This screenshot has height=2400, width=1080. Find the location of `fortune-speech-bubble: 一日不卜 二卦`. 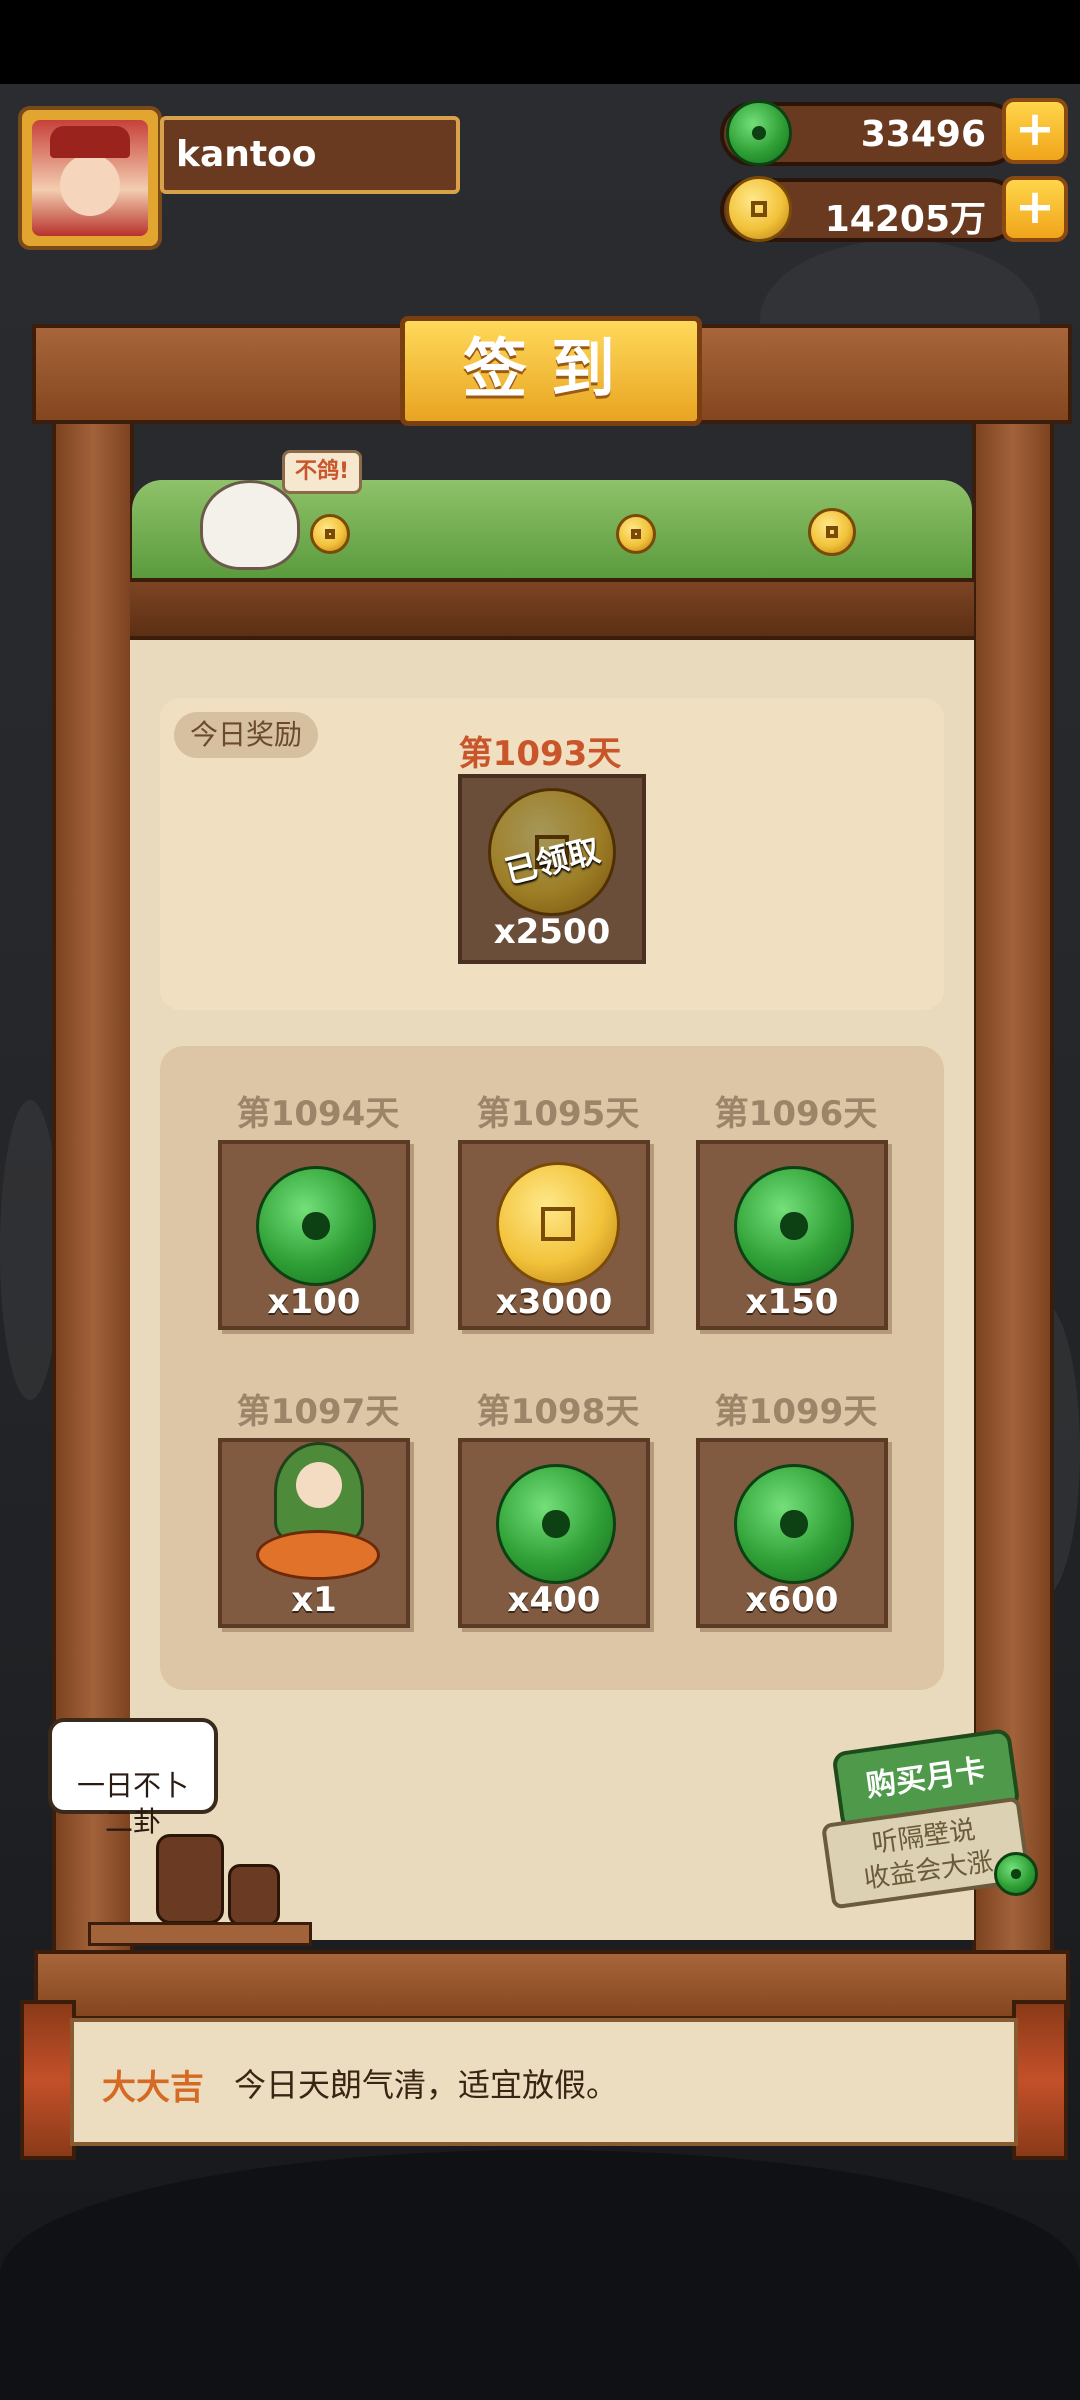

fortune-speech-bubble: 一日不卜 二卦 is located at coordinates (133, 1778).